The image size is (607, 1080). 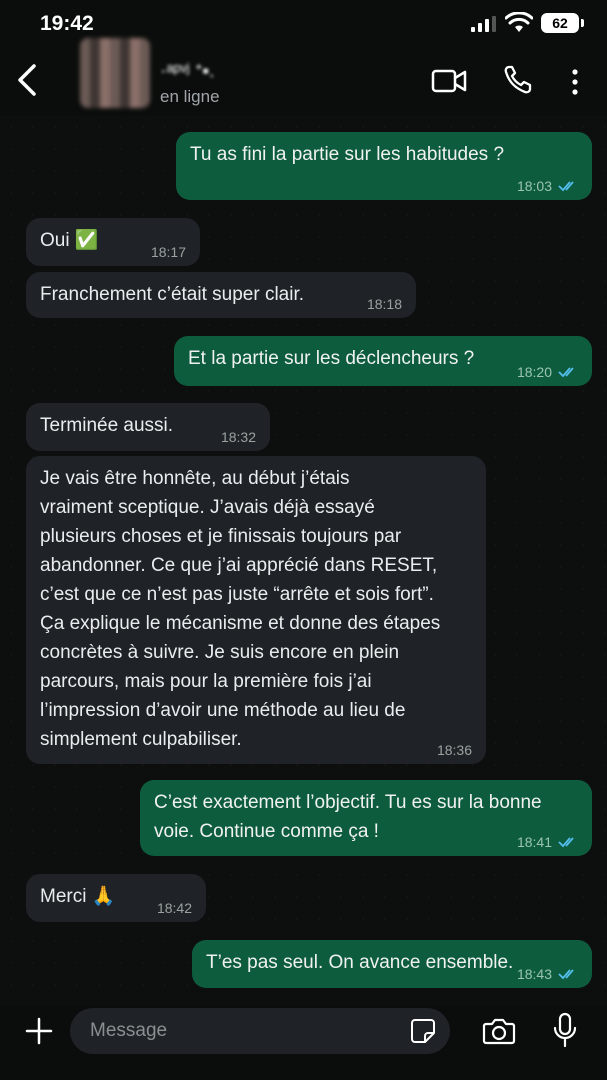 What do you see at coordinates (454, 750) in the screenshot?
I see `message-time: 18:36` at bounding box center [454, 750].